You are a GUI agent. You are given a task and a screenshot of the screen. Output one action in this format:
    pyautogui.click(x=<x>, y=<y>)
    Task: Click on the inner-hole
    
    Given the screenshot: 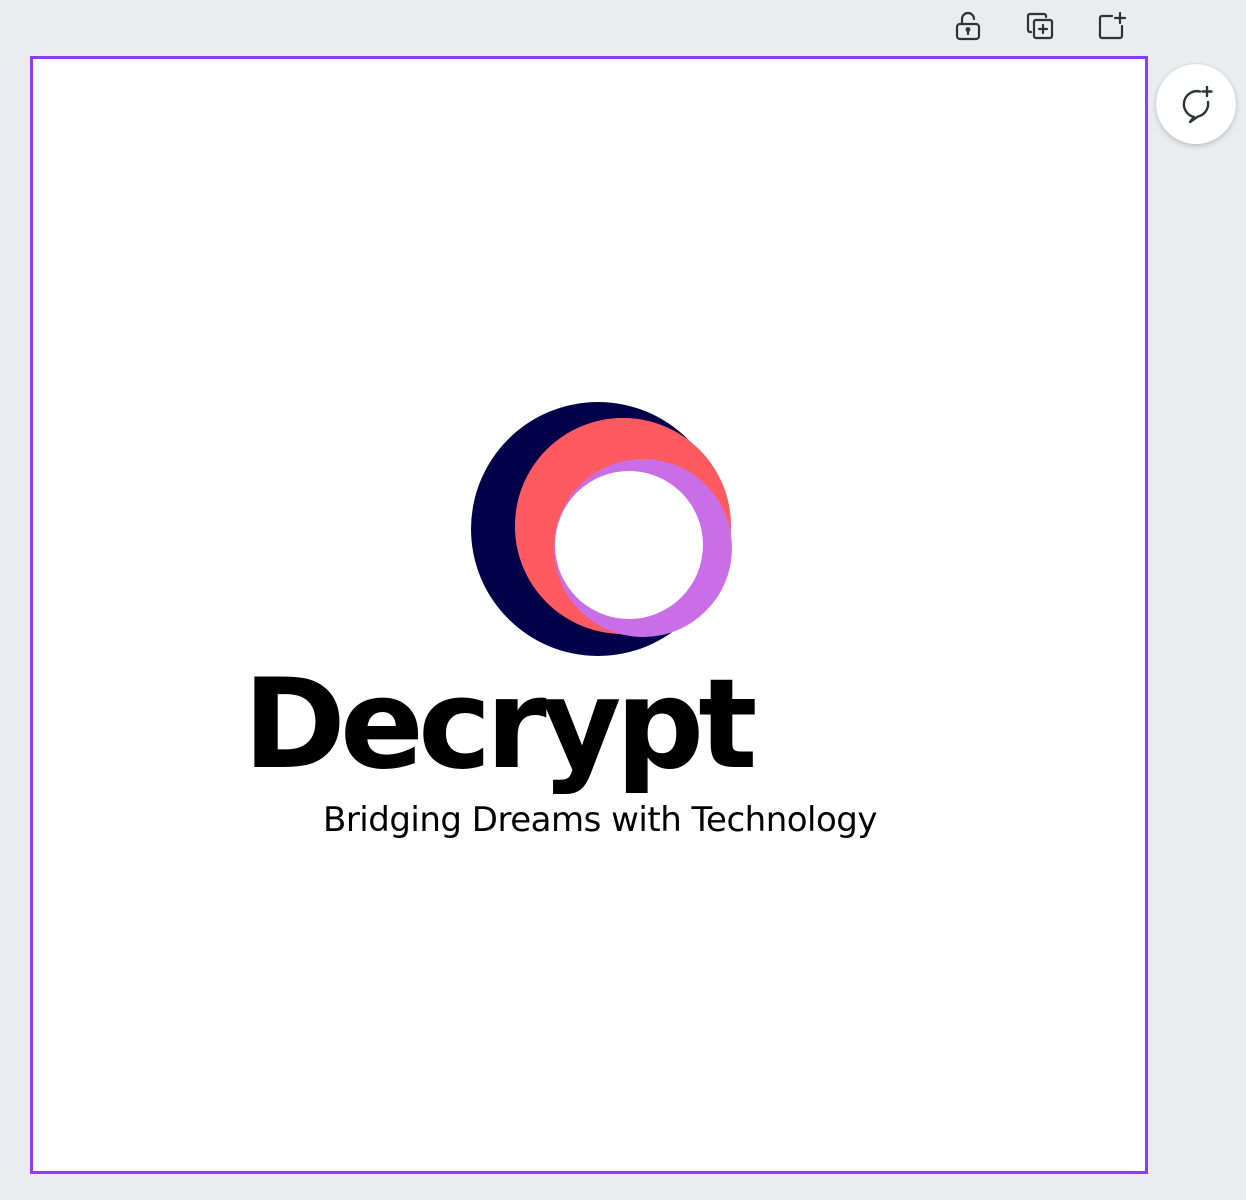 What is the action you would take?
    pyautogui.click(x=629, y=545)
    